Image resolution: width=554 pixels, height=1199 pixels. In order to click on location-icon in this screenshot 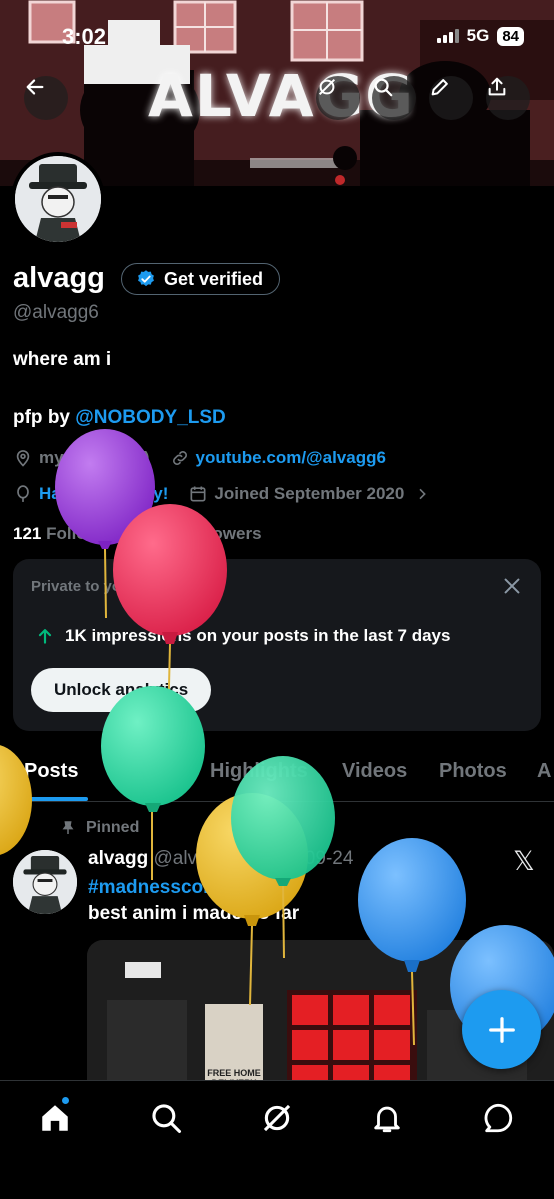, I will do `click(23, 458)`.